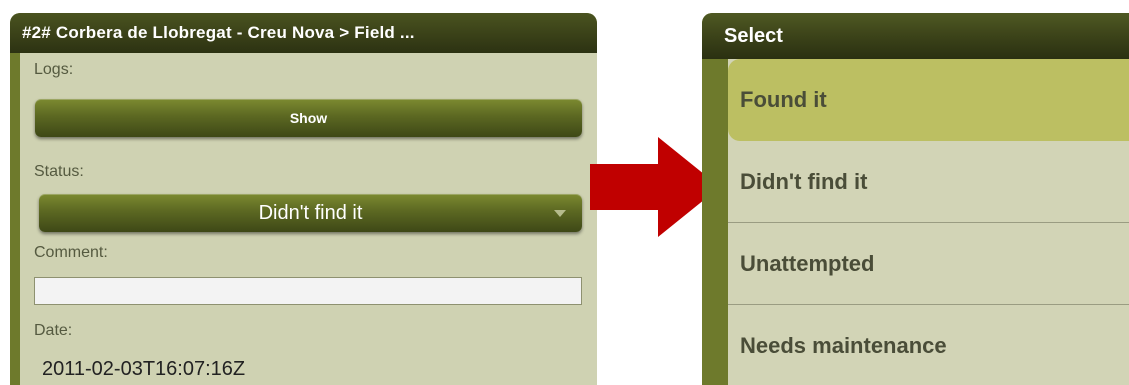 This screenshot has width=1129, height=385. I want to click on option-label: Didn't find it, so click(804, 181).